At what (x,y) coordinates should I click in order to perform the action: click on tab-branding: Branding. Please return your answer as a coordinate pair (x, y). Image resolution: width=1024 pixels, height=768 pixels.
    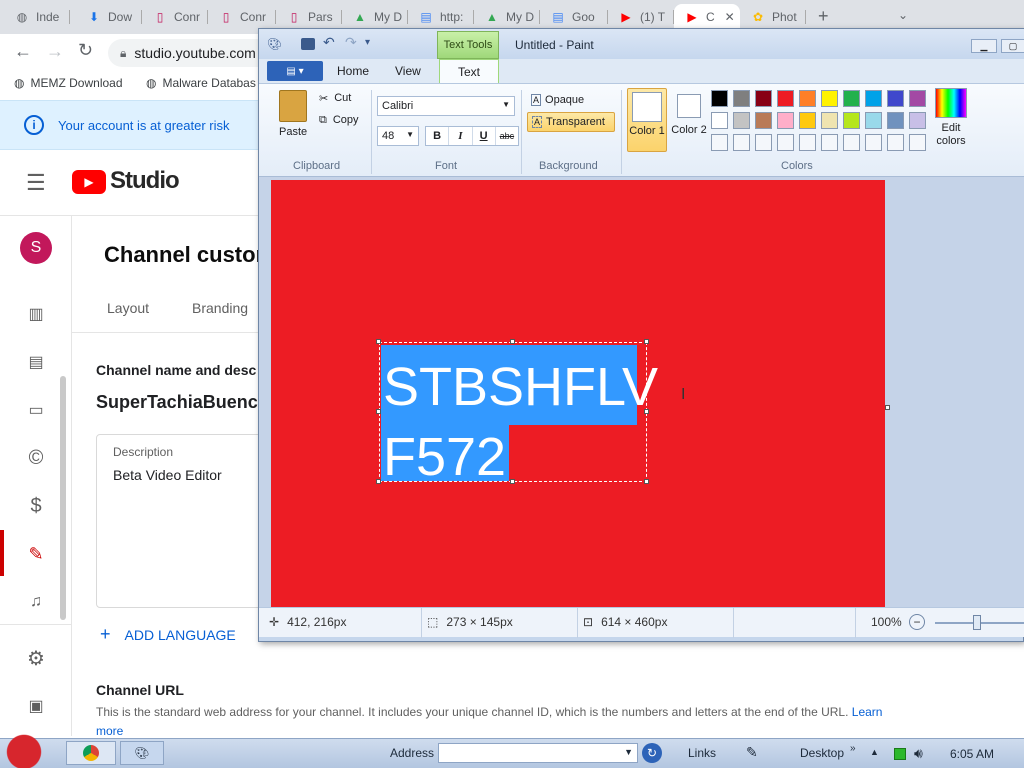
    Looking at the image, I should click on (220, 308).